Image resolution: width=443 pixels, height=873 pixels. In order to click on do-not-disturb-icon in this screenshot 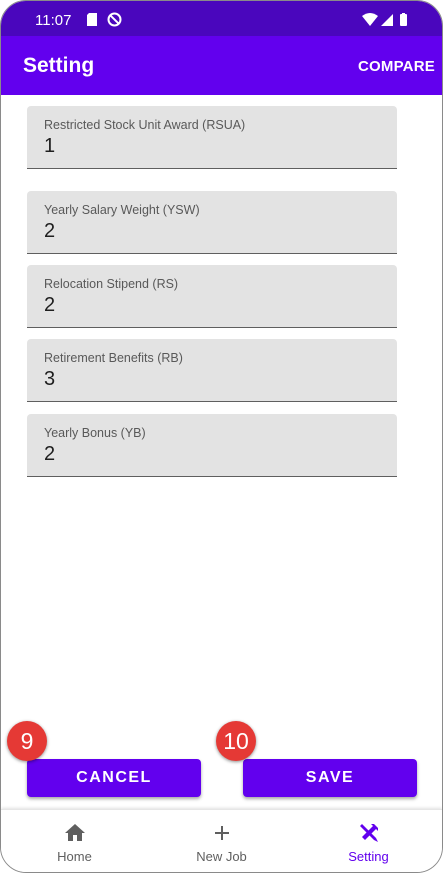, I will do `click(114, 19)`.